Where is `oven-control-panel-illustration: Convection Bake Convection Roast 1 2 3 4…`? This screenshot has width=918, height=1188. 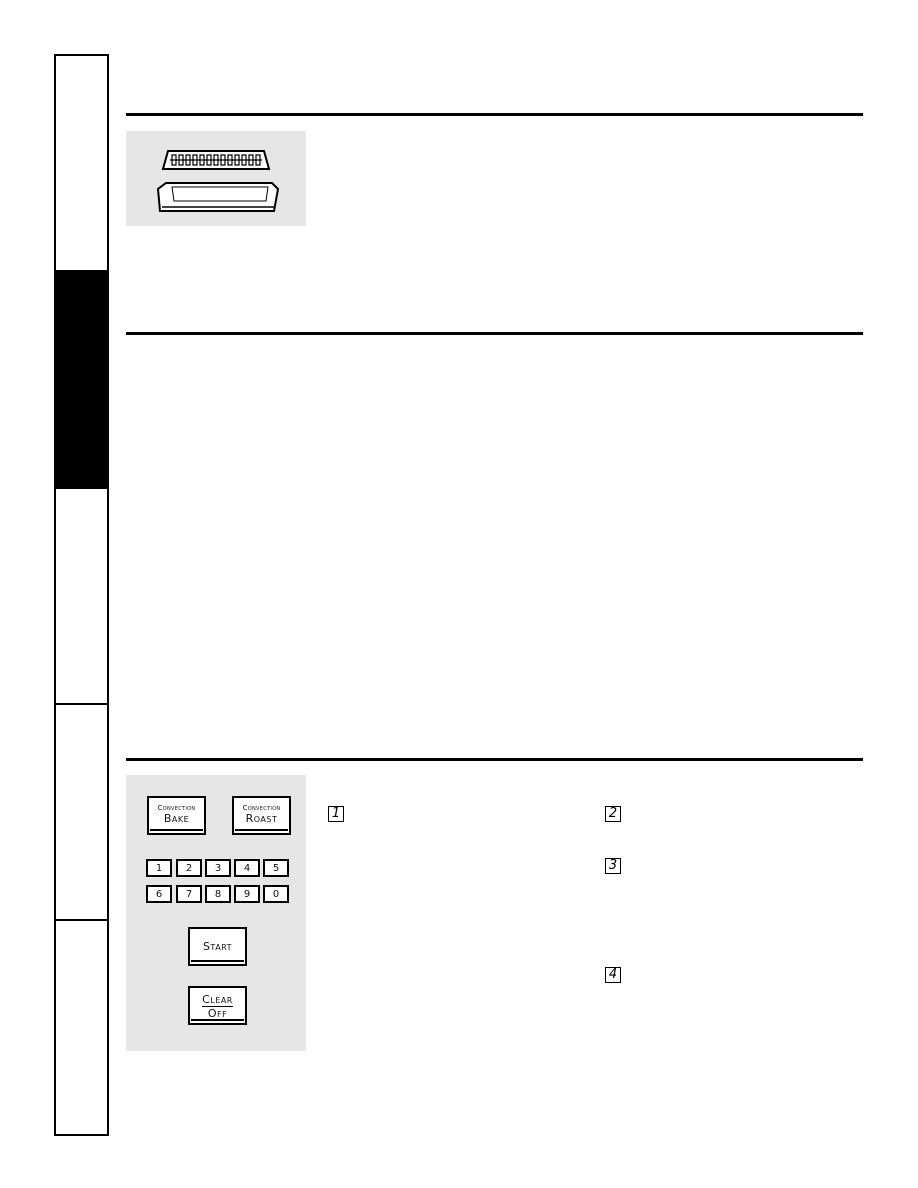
oven-control-panel-illustration: Convection Bake Convection Roast 1 2 3 4… is located at coordinates (216, 913).